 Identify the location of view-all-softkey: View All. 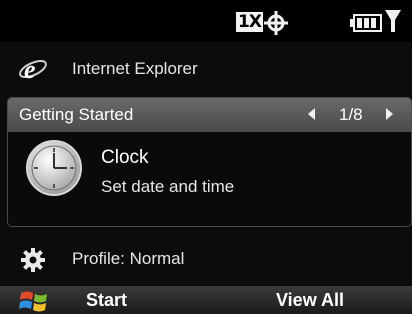
(310, 300).